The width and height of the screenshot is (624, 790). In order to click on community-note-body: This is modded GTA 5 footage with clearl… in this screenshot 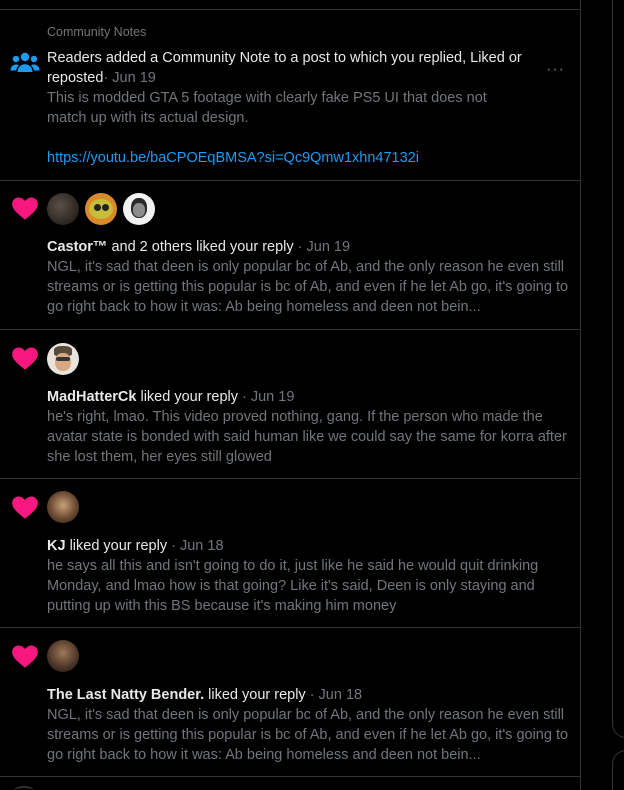, I will do `click(267, 108)`.